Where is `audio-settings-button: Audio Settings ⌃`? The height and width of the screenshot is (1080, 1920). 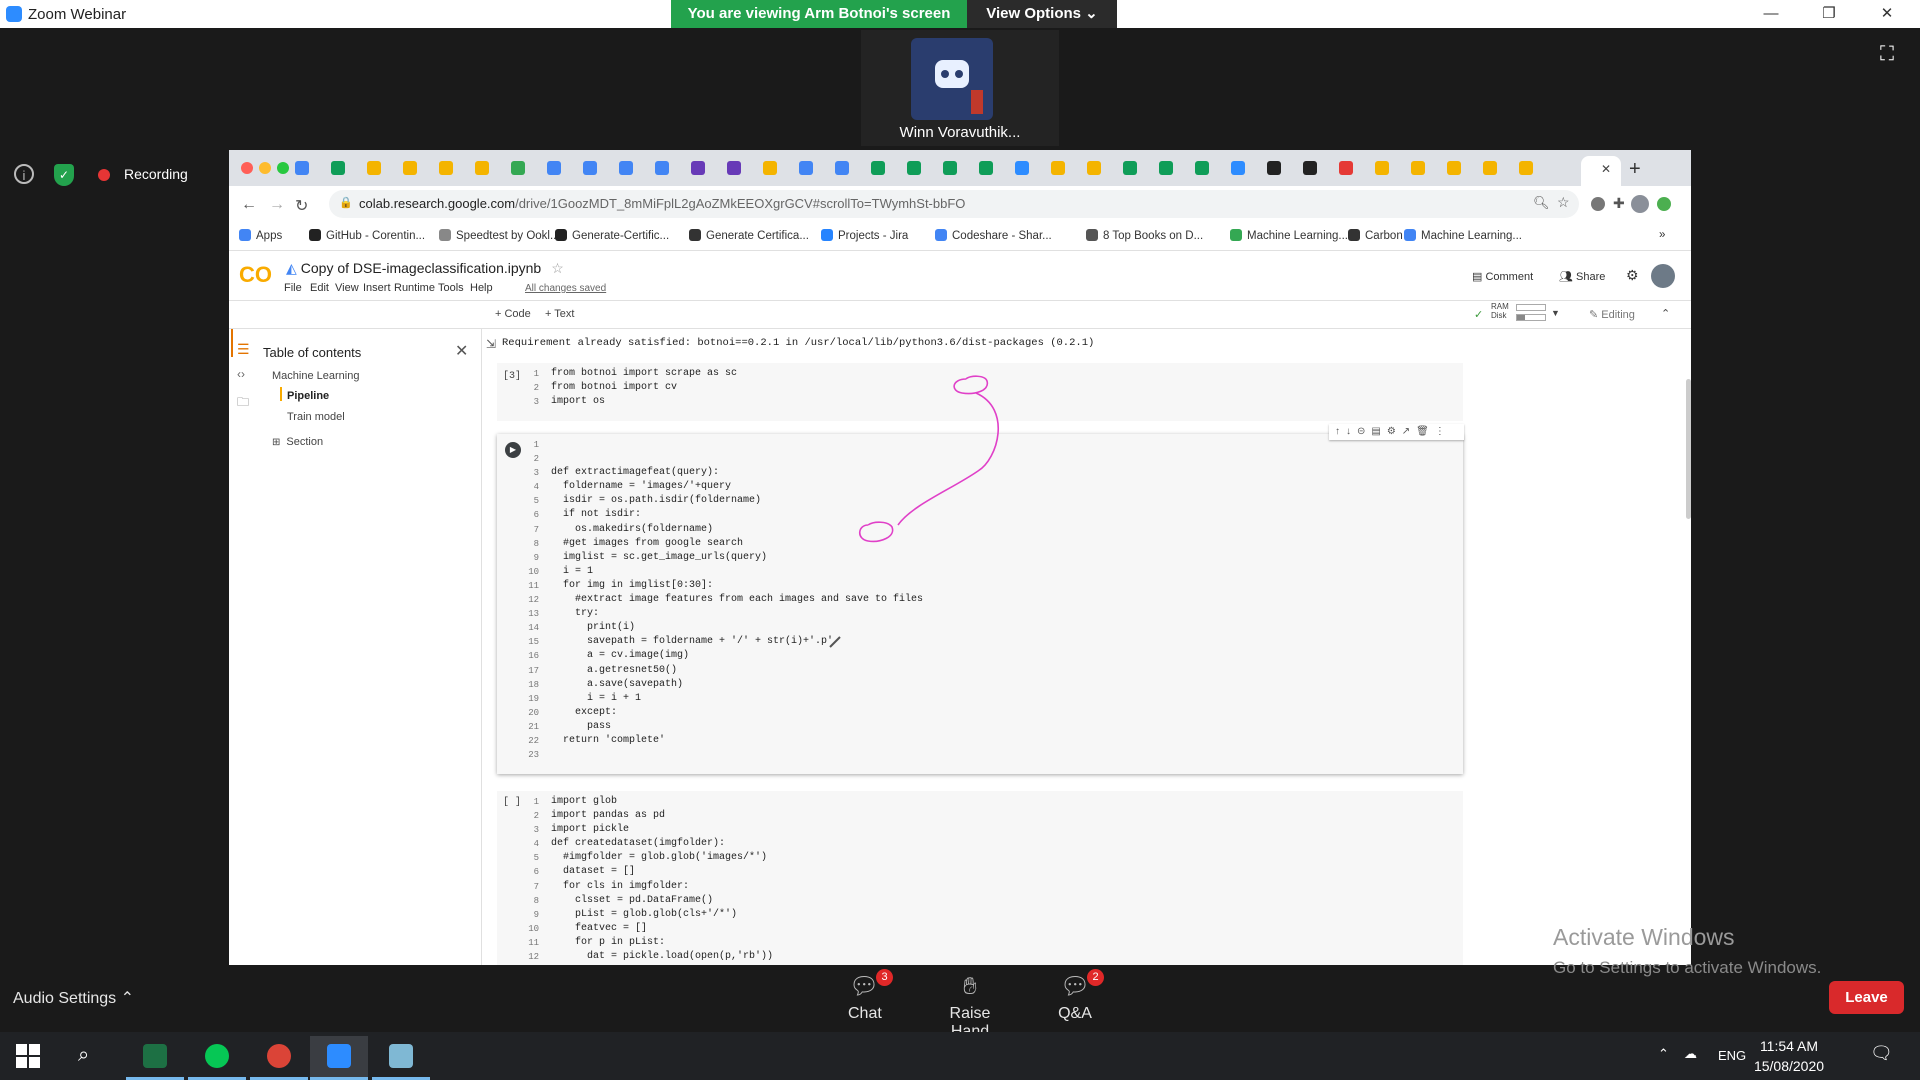
audio-settings-button: Audio Settings ⌃ is located at coordinates (73, 998).